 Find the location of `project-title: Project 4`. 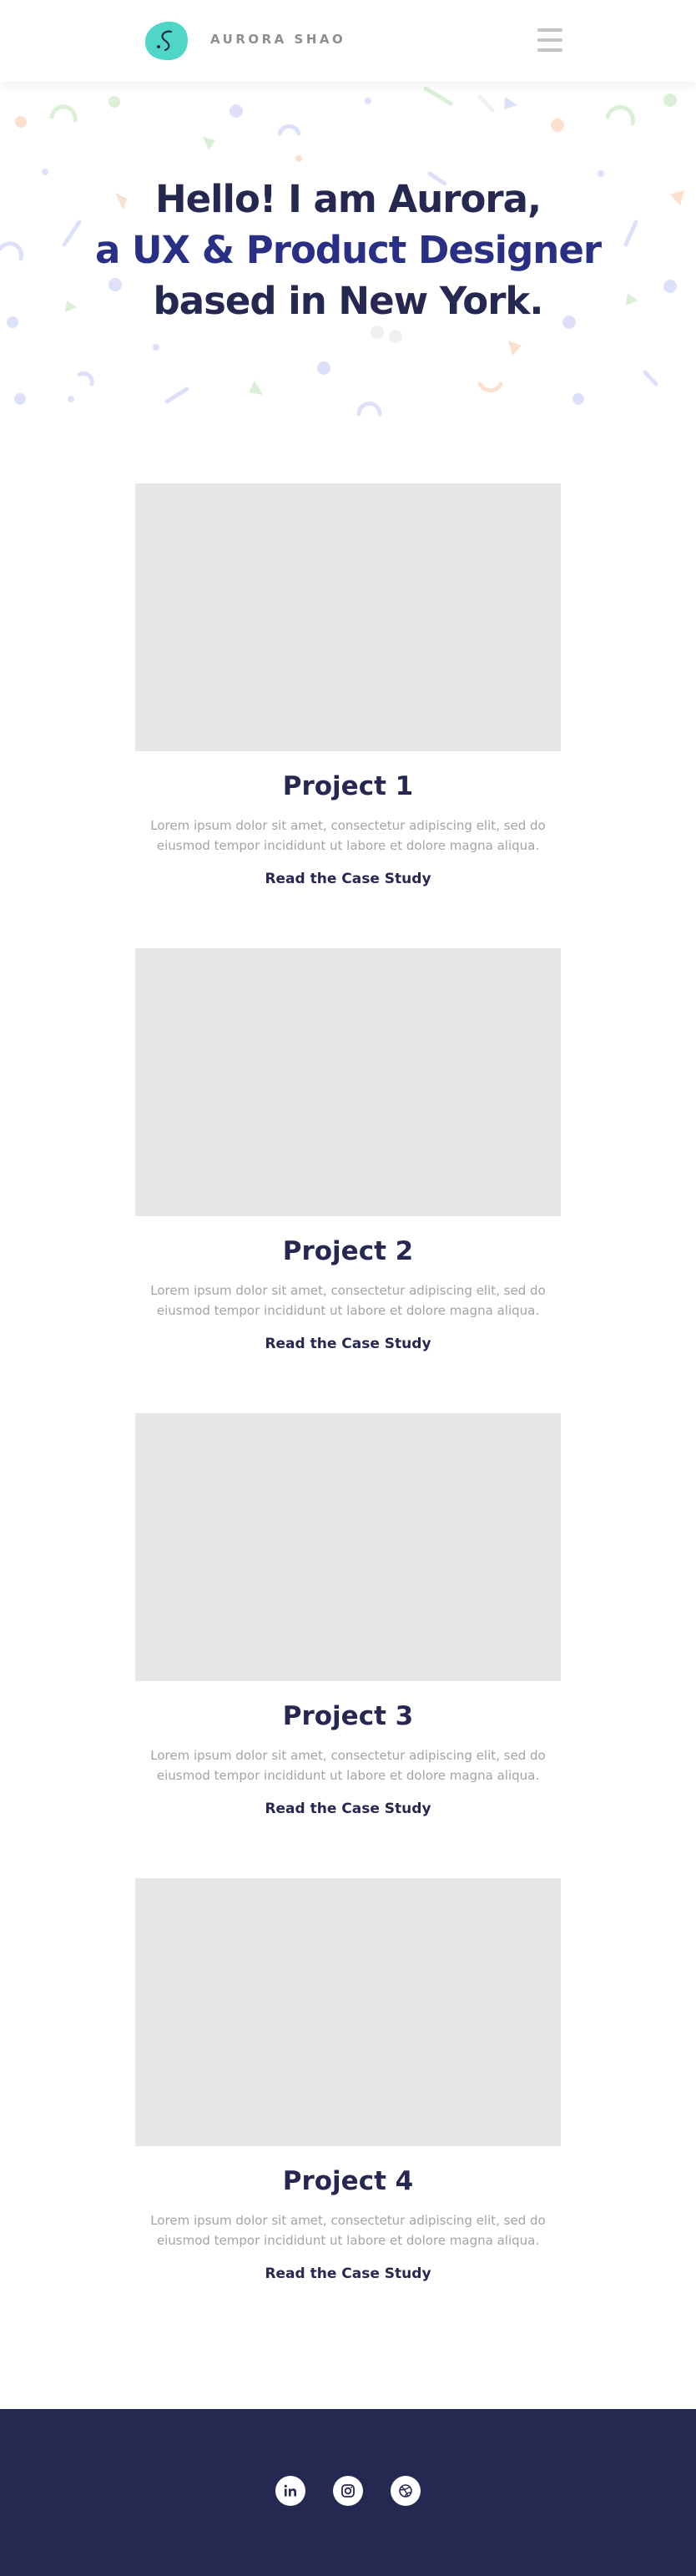

project-title: Project 4 is located at coordinates (348, 2181).